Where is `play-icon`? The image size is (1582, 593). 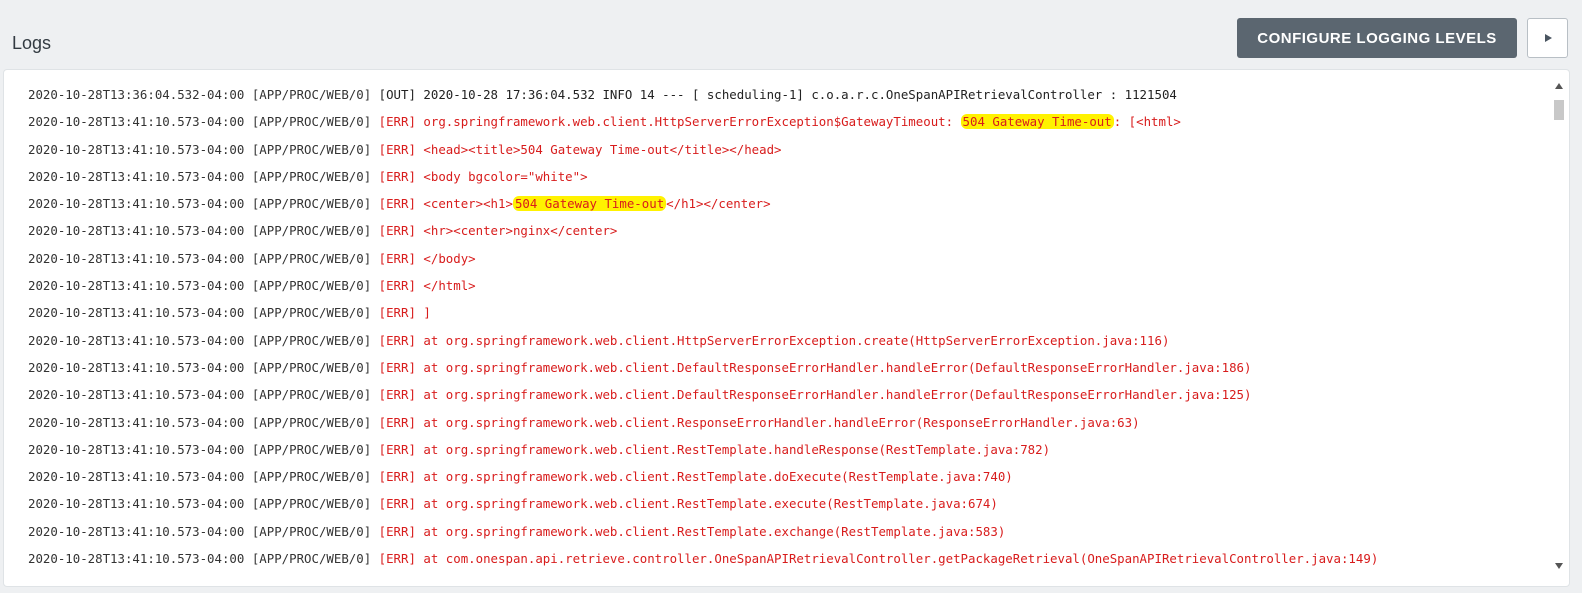
play-icon is located at coordinates (1548, 38).